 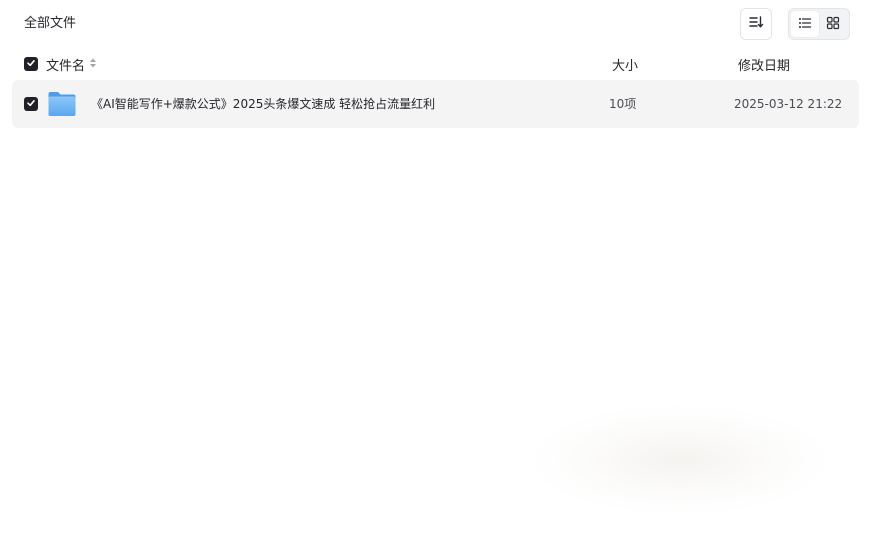 I want to click on file-name: 《AI智能写作+爆款公式》2025头条爆文速成 轻松抢占流量红利, so click(x=263, y=104).